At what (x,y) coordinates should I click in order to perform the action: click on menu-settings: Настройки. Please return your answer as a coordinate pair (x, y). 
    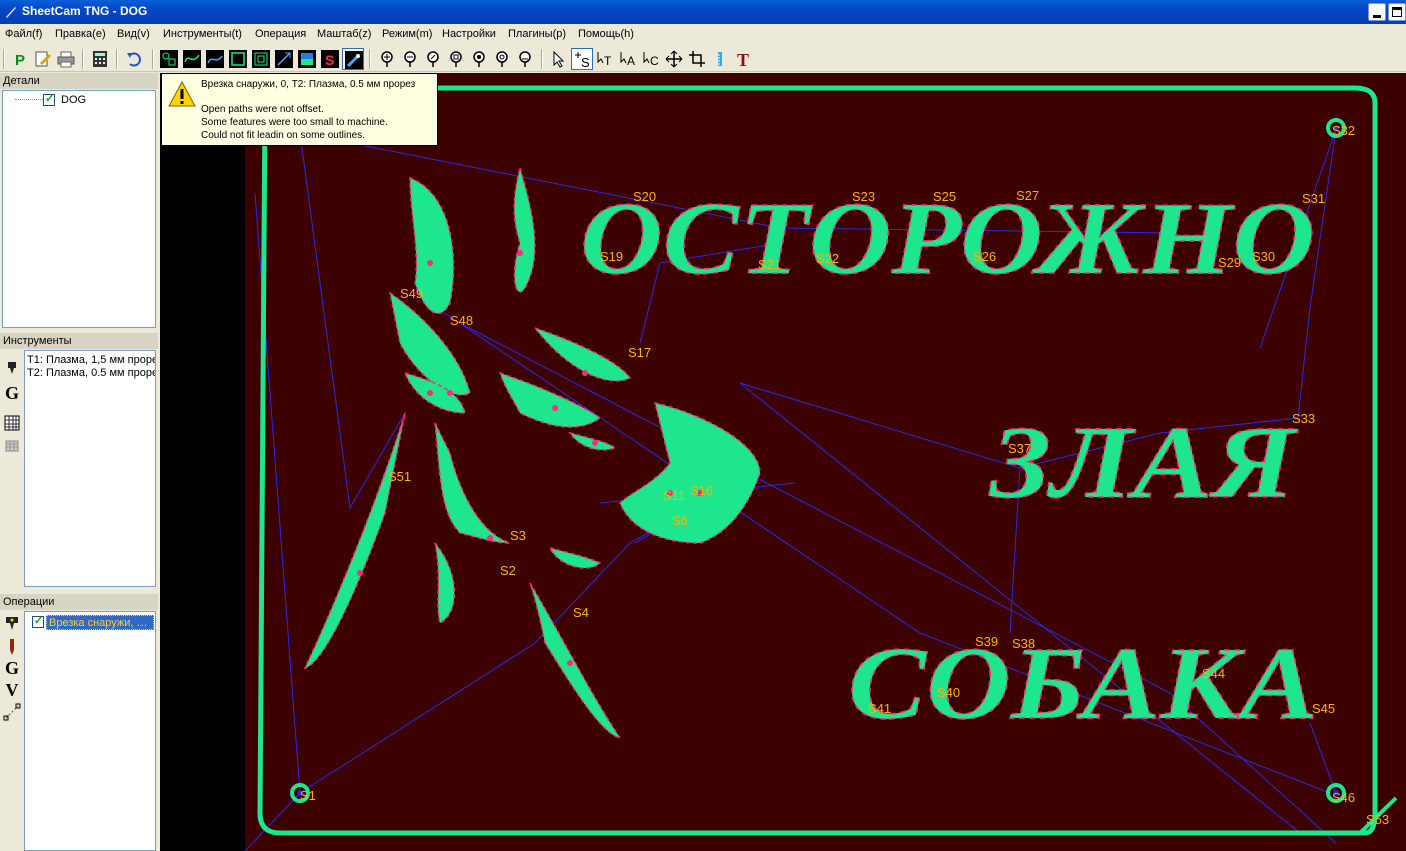
    Looking at the image, I should click on (469, 34).